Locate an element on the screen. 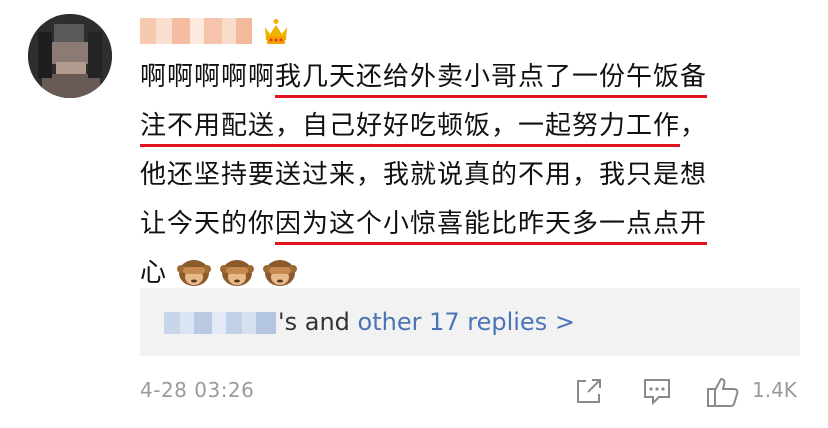 The width and height of the screenshot is (828, 428). reply-user-blurred is located at coordinates (220, 323).